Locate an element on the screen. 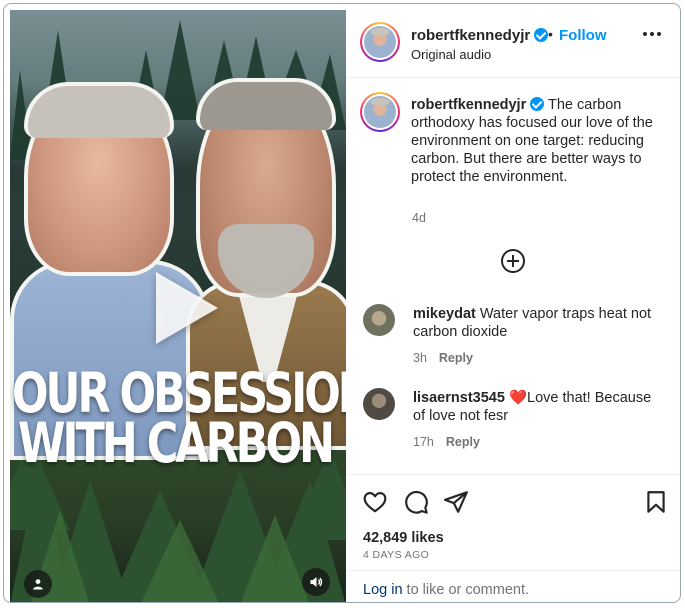 This screenshot has width=685, height=608. comment-username: lisaernst3545 is located at coordinates (459, 398).